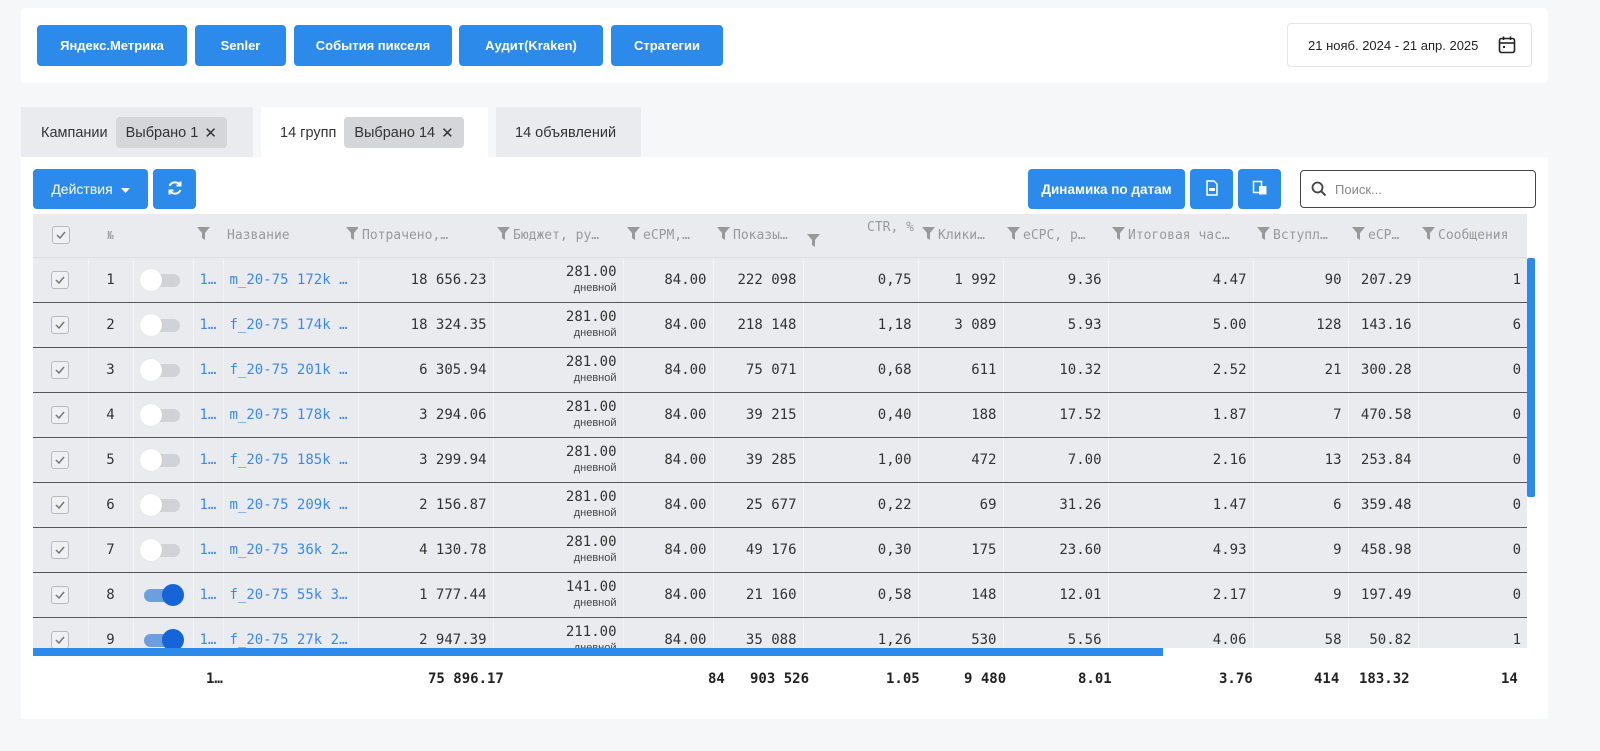 This screenshot has width=1600, height=751. I want to click on select-all-checkbox, so click(60, 236).